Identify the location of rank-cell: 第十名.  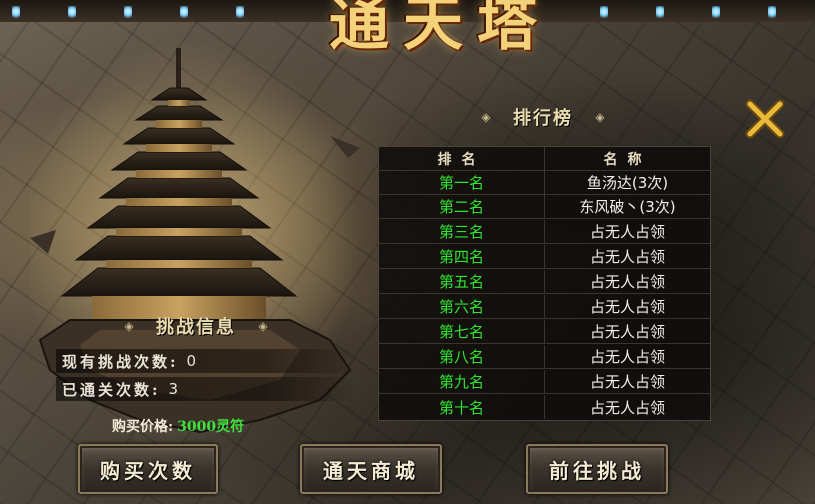
(462, 407).